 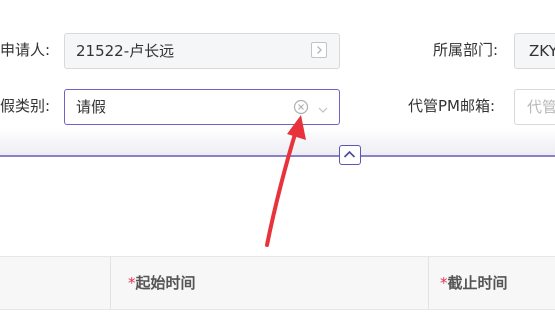 I want to click on start-time-label: 起始时间, so click(x=165, y=283).